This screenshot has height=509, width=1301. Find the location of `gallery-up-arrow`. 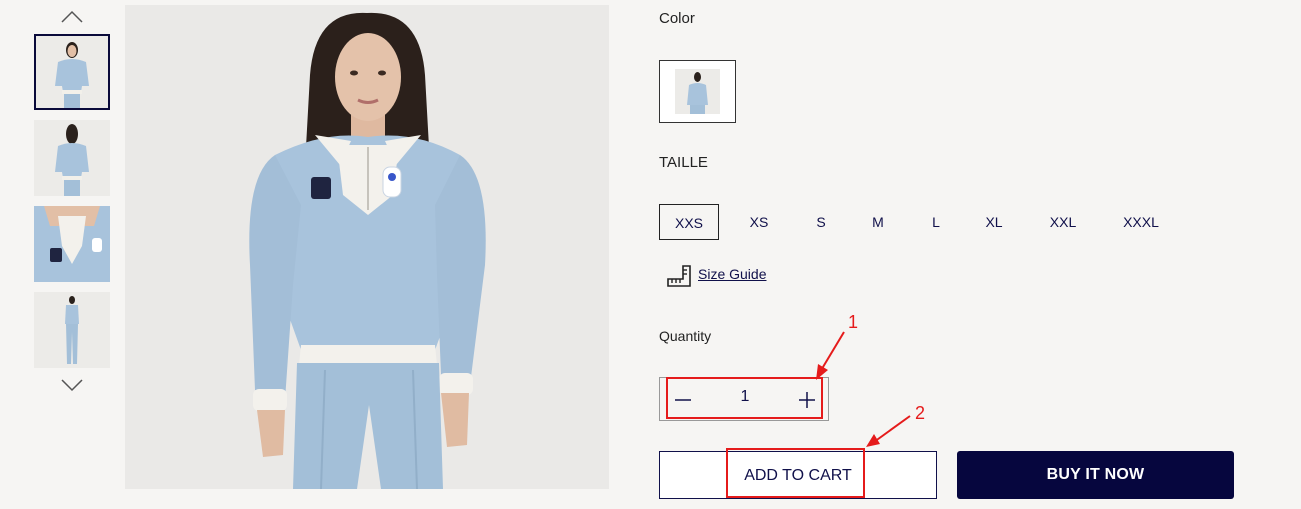

gallery-up-arrow is located at coordinates (72, 17).